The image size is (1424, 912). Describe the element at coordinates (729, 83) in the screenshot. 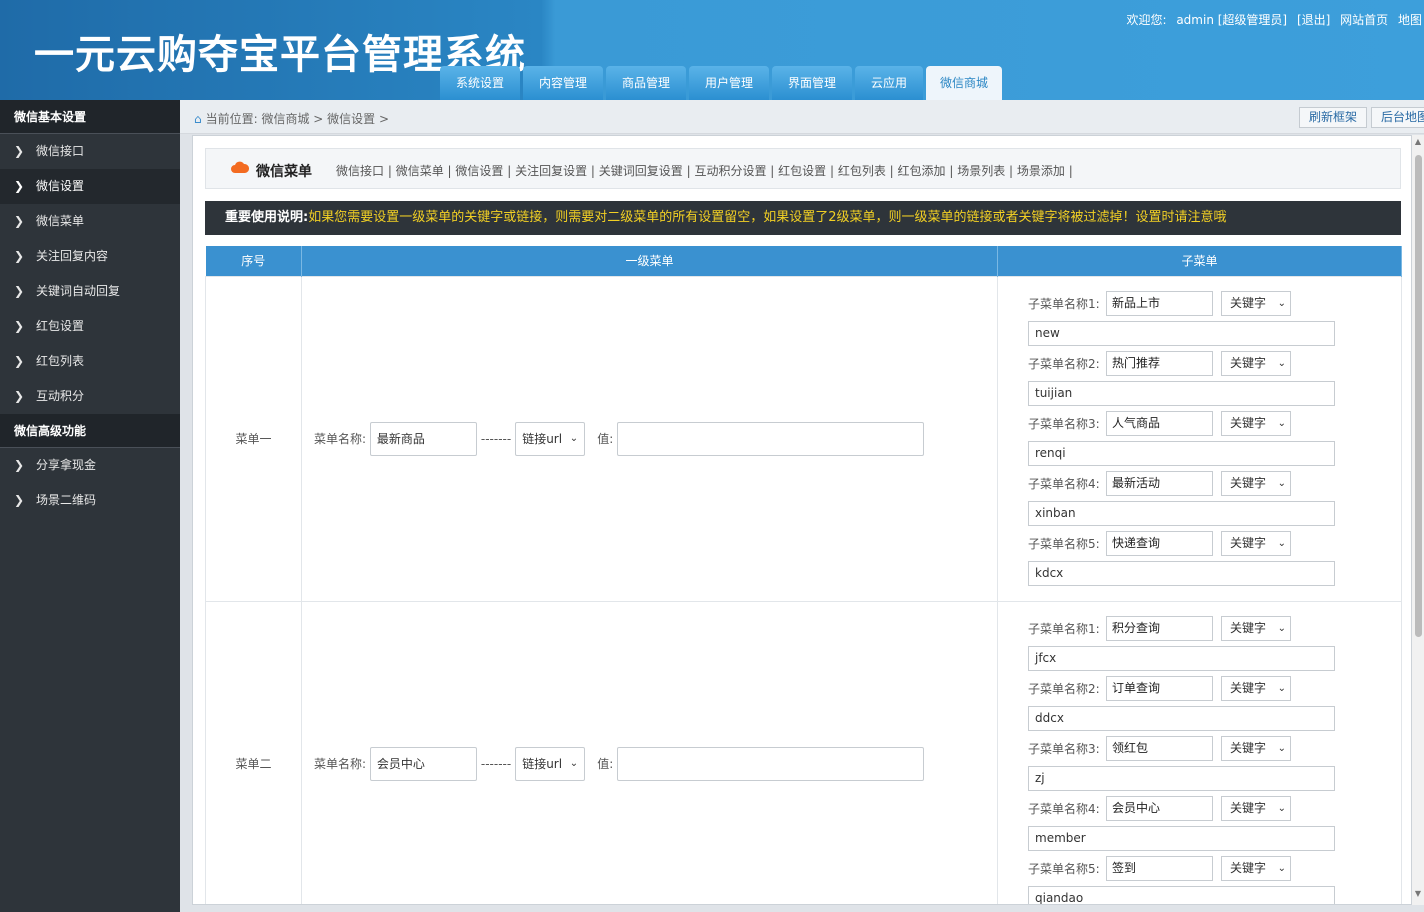

I see `tab-user-management: 用户管理` at that location.